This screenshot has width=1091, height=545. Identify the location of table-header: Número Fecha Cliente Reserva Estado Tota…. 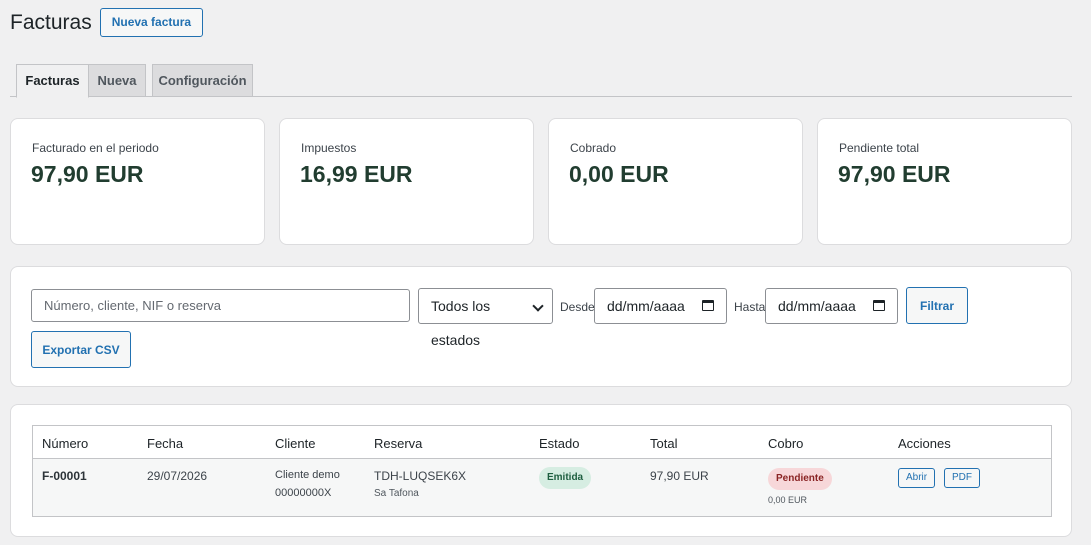
(542, 442).